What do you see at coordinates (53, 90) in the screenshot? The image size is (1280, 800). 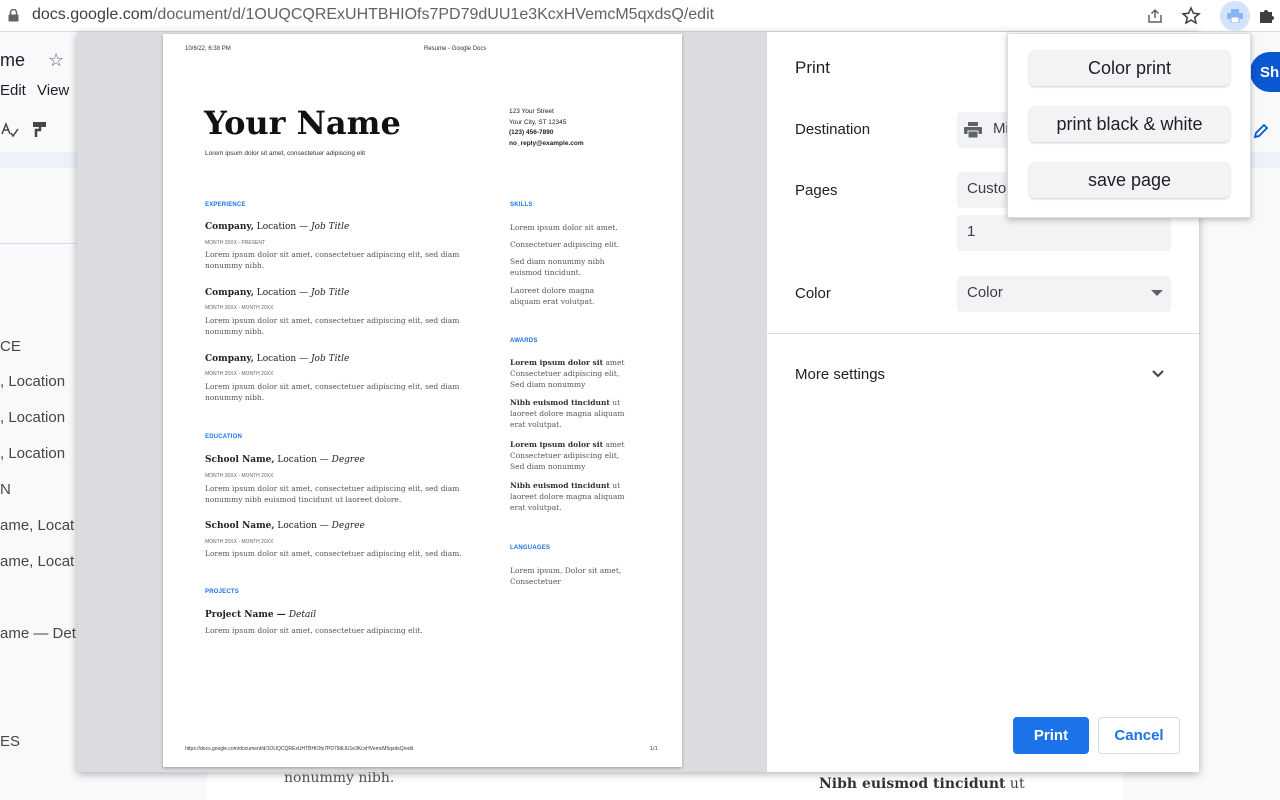 I see `menu-view: View` at bounding box center [53, 90].